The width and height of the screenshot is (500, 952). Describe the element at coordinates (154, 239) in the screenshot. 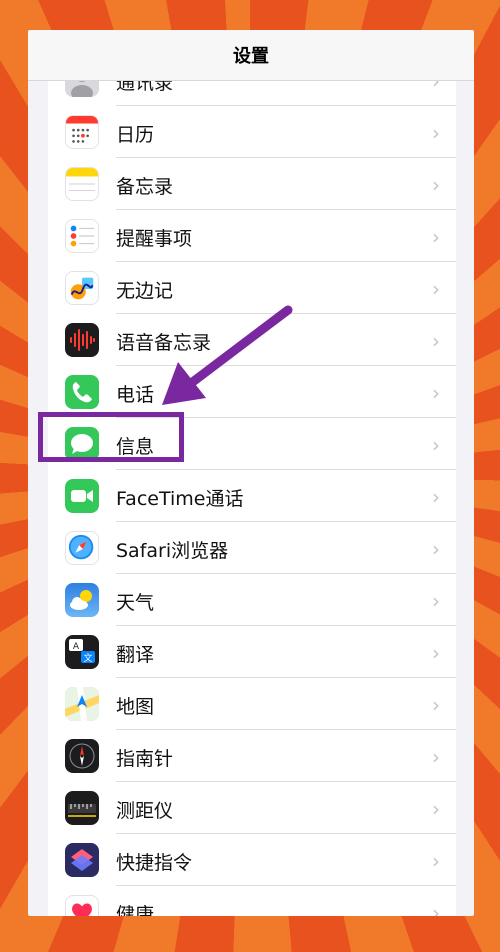

I see `settings-item-label: 提醒事项` at that location.